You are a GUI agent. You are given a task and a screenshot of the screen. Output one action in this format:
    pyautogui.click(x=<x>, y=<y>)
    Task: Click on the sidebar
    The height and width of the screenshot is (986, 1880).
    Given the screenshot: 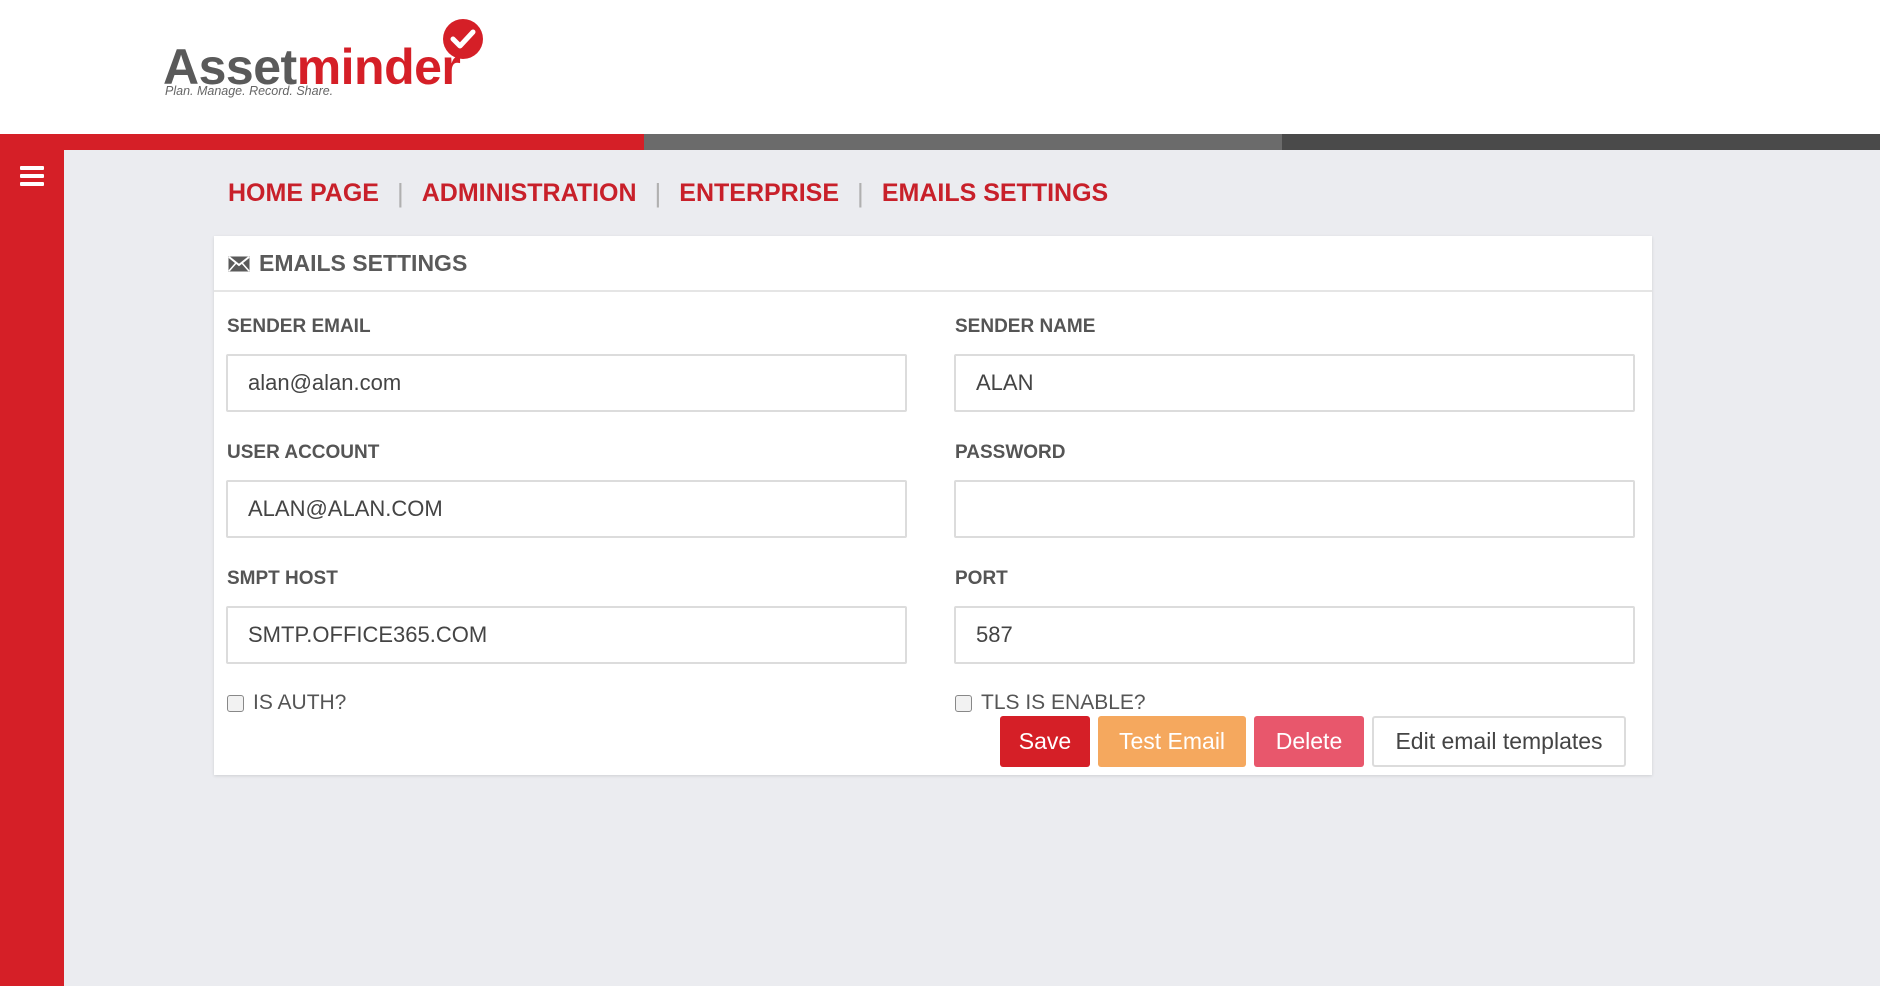 What is the action you would take?
    pyautogui.click(x=32, y=568)
    